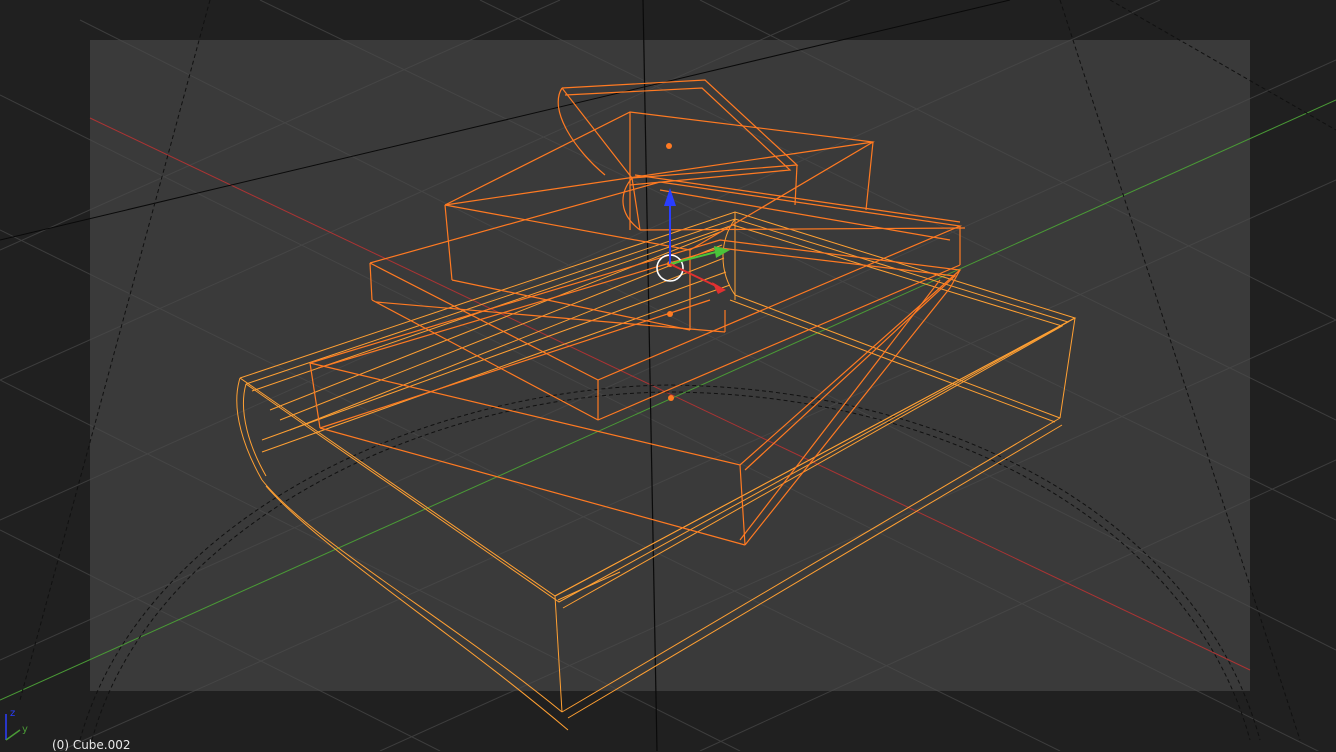 Image resolution: width=1336 pixels, height=752 pixels. I want to click on active-object-label: (0) Cube.002, so click(91, 745).